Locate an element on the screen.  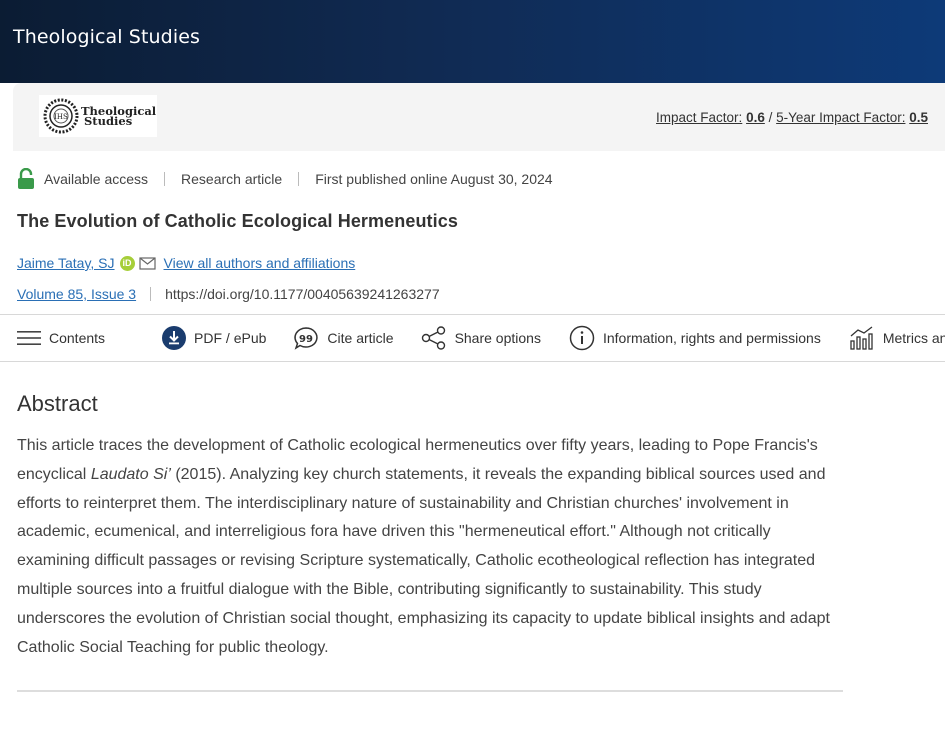
abstract-text-italic: Laudato Si’ is located at coordinates (130, 474).